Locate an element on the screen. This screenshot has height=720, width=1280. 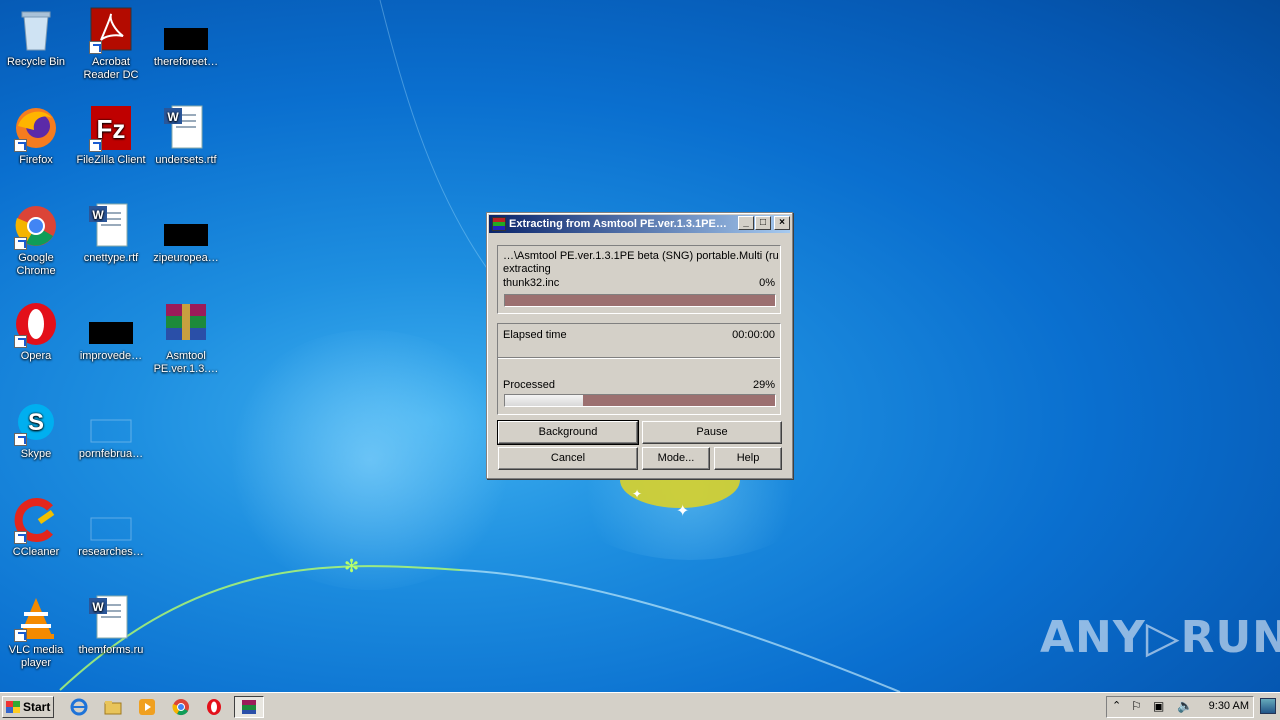
desktop-icon-label: CCleaner is located at coordinates (36, 552).